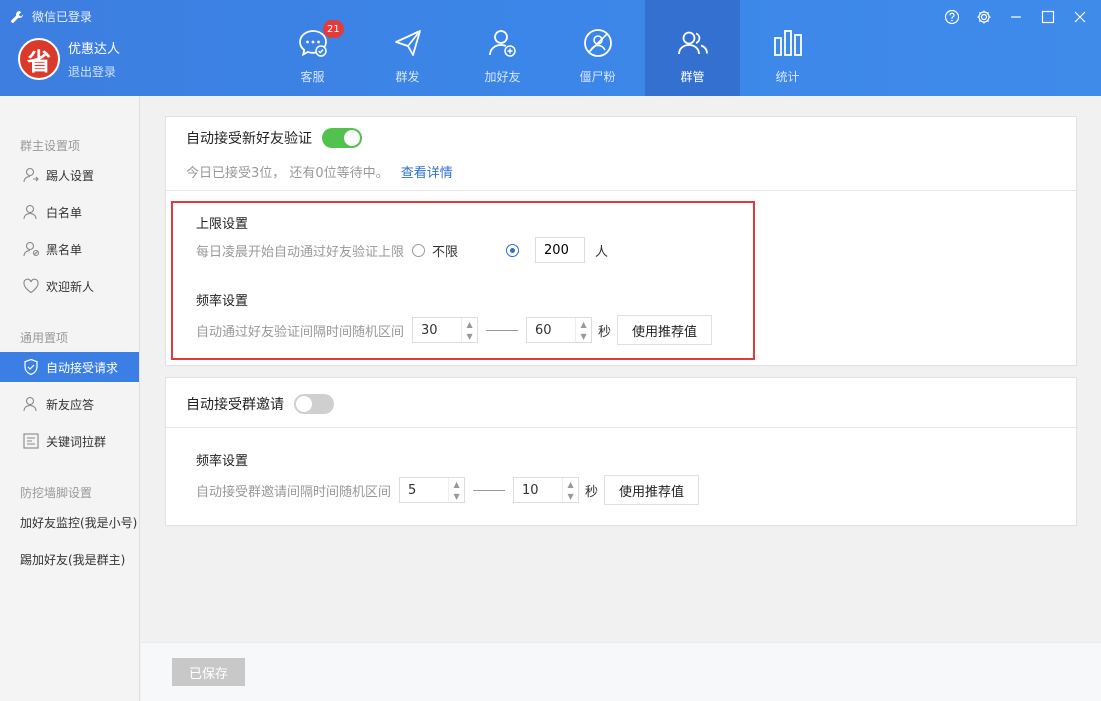  What do you see at coordinates (427, 171) in the screenshot?
I see `view-details-link: 查看详情` at bounding box center [427, 171].